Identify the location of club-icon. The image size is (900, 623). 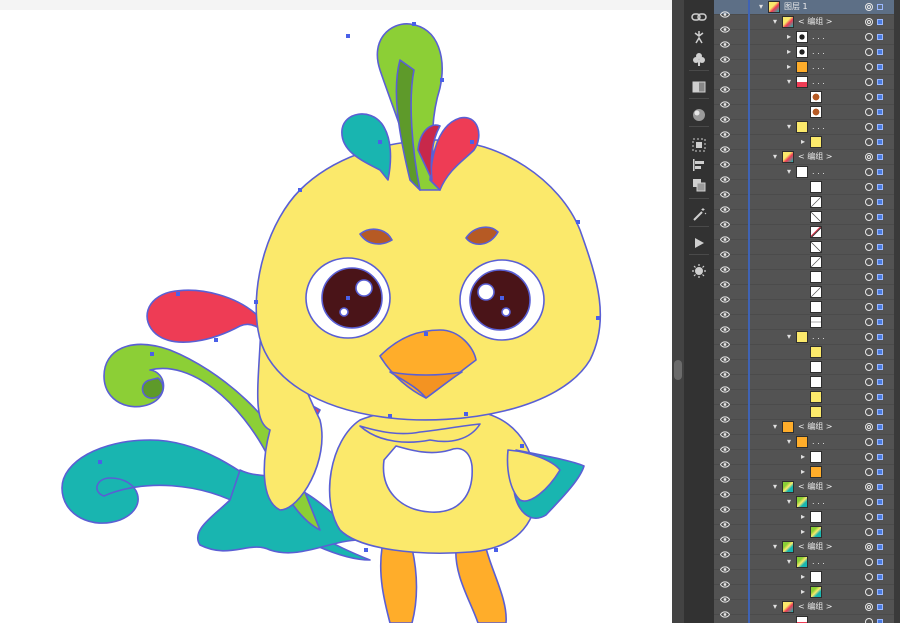
(699, 59).